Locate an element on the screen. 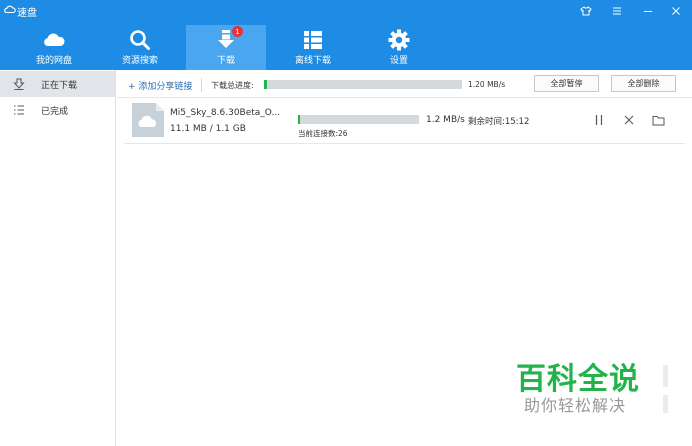  nav-download: 下载 1 is located at coordinates (226, 47).